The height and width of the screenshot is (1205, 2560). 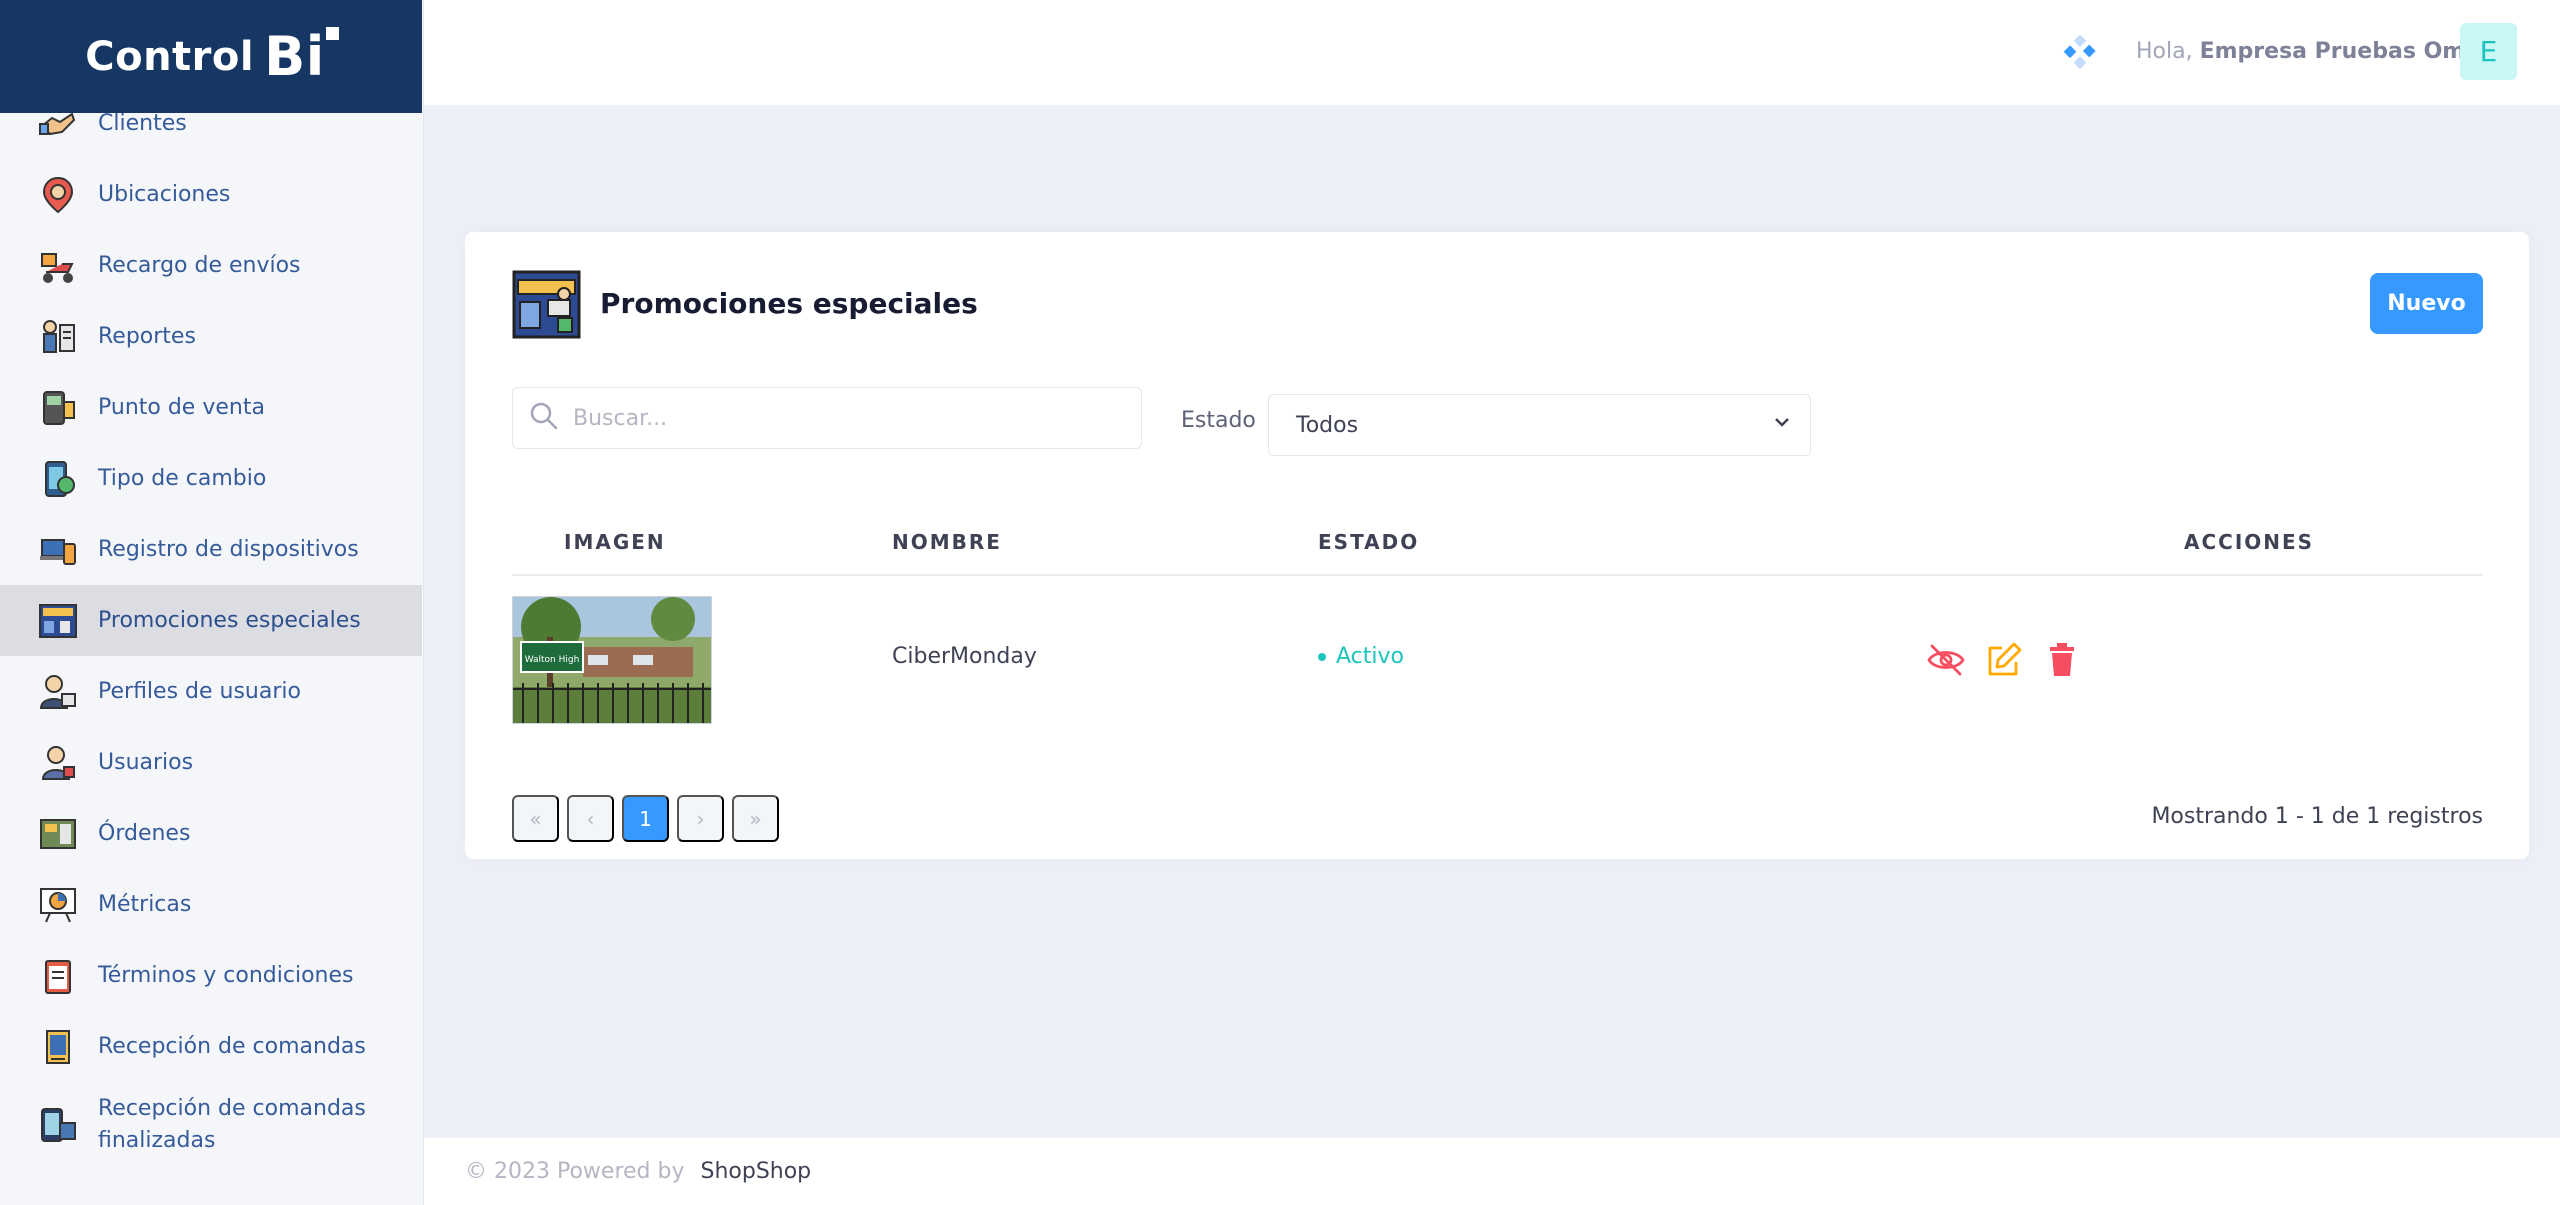 I want to click on sidebar-item-recargo-envios: Recargo de envíos, so click(x=211, y=265).